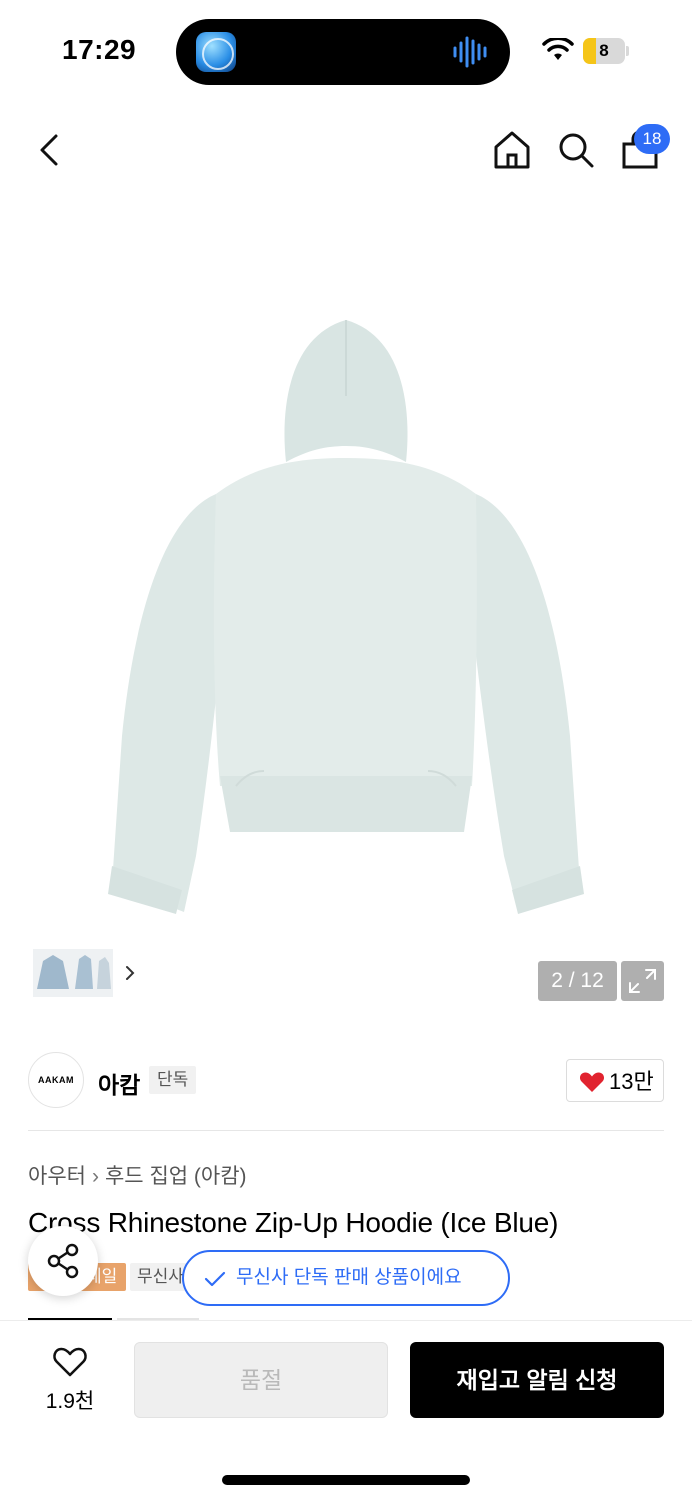  Describe the element at coordinates (119, 1083) in the screenshot. I see `brand-name: 아캄` at that location.